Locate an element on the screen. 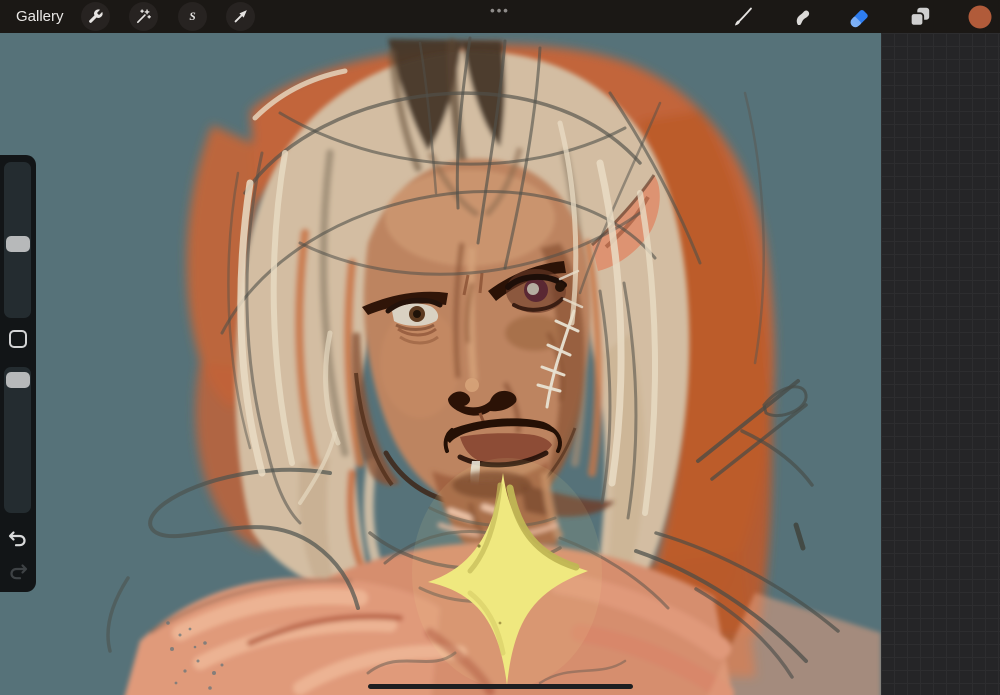  undo-button is located at coordinates (18, 540).